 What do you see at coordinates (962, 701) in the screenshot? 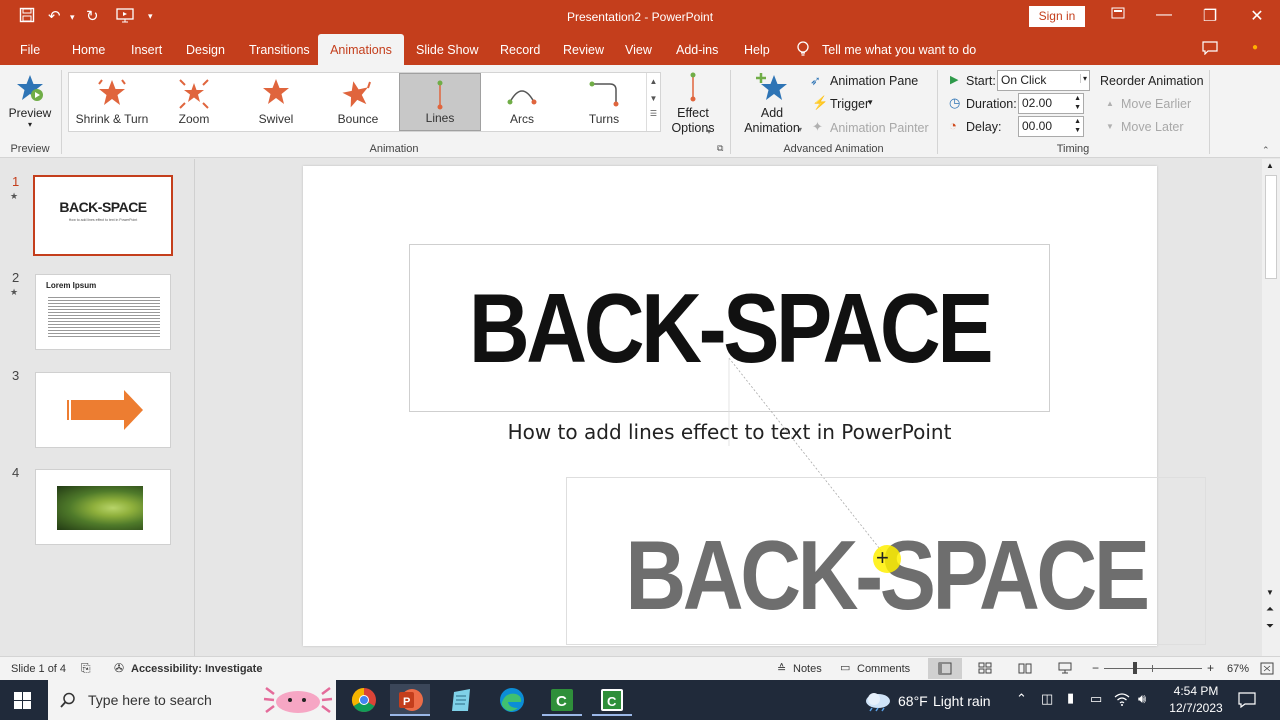
I see `weather-condition: Light rain` at bounding box center [962, 701].